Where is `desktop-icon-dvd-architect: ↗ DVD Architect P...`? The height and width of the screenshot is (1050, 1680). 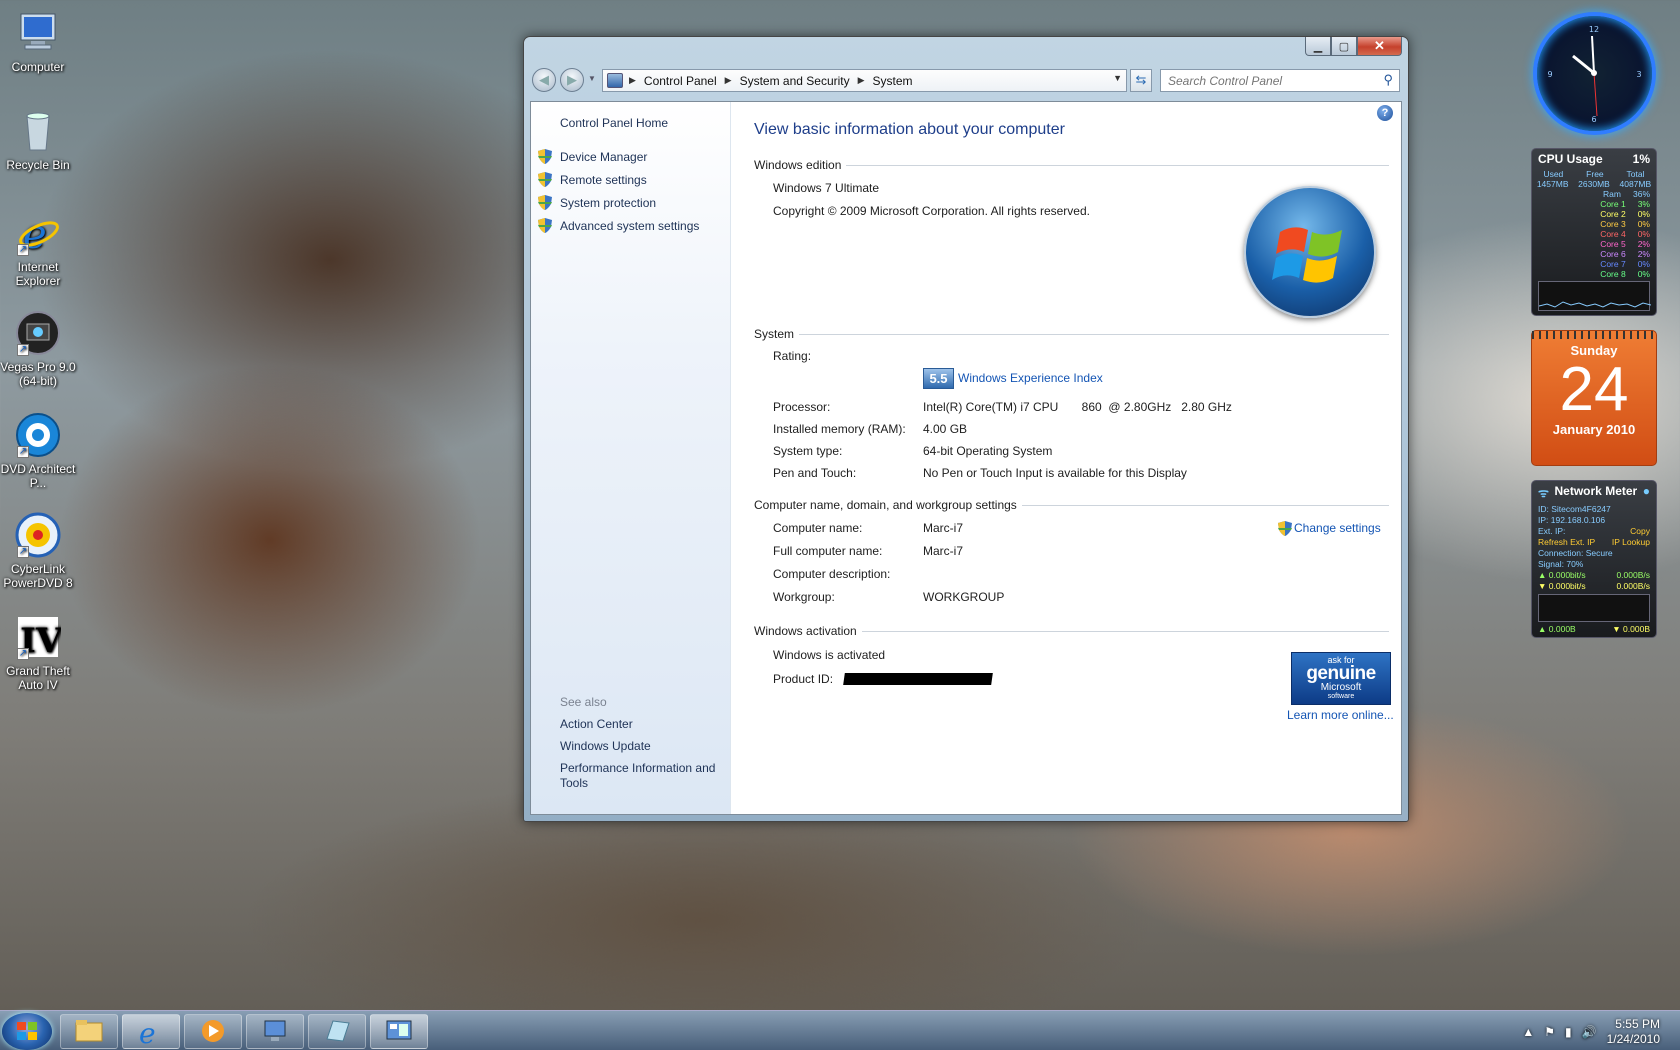
desktop-icon-dvd-architect: ↗ DVD Architect P... is located at coordinates (38, 451).